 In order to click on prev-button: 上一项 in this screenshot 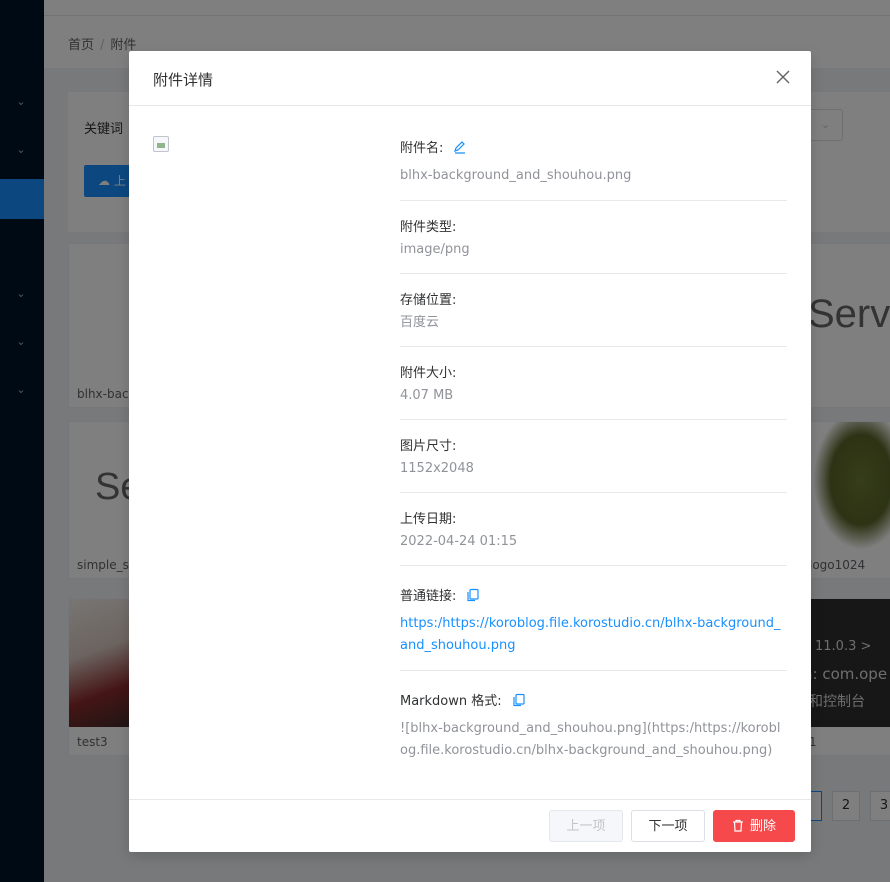, I will do `click(586, 826)`.